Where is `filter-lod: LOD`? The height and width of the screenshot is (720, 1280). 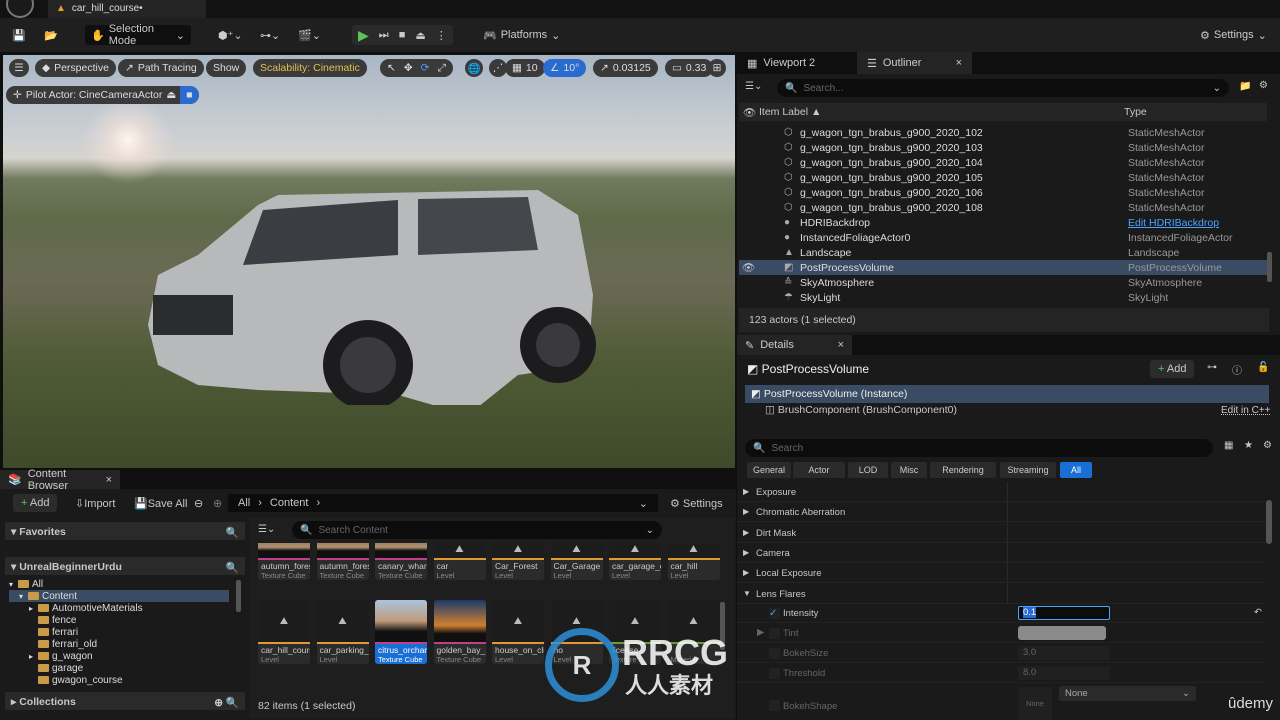
filter-lod: LOD is located at coordinates (868, 470).